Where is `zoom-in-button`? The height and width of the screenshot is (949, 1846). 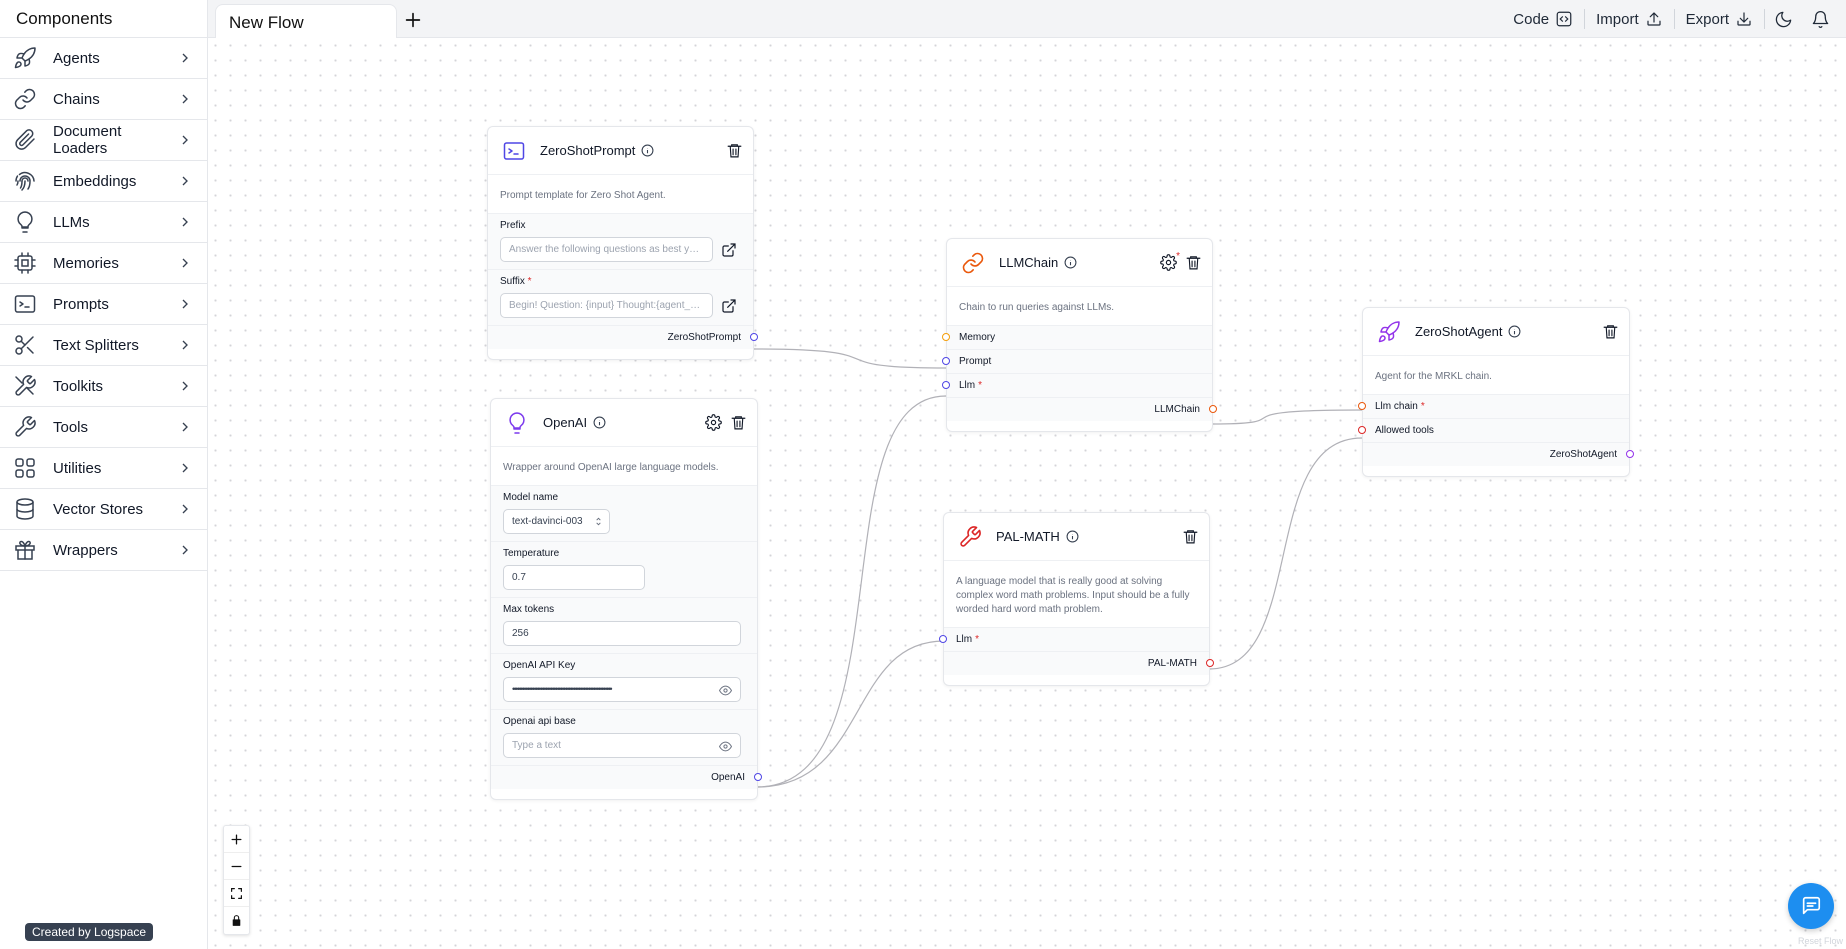
zoom-in-button is located at coordinates (236, 839).